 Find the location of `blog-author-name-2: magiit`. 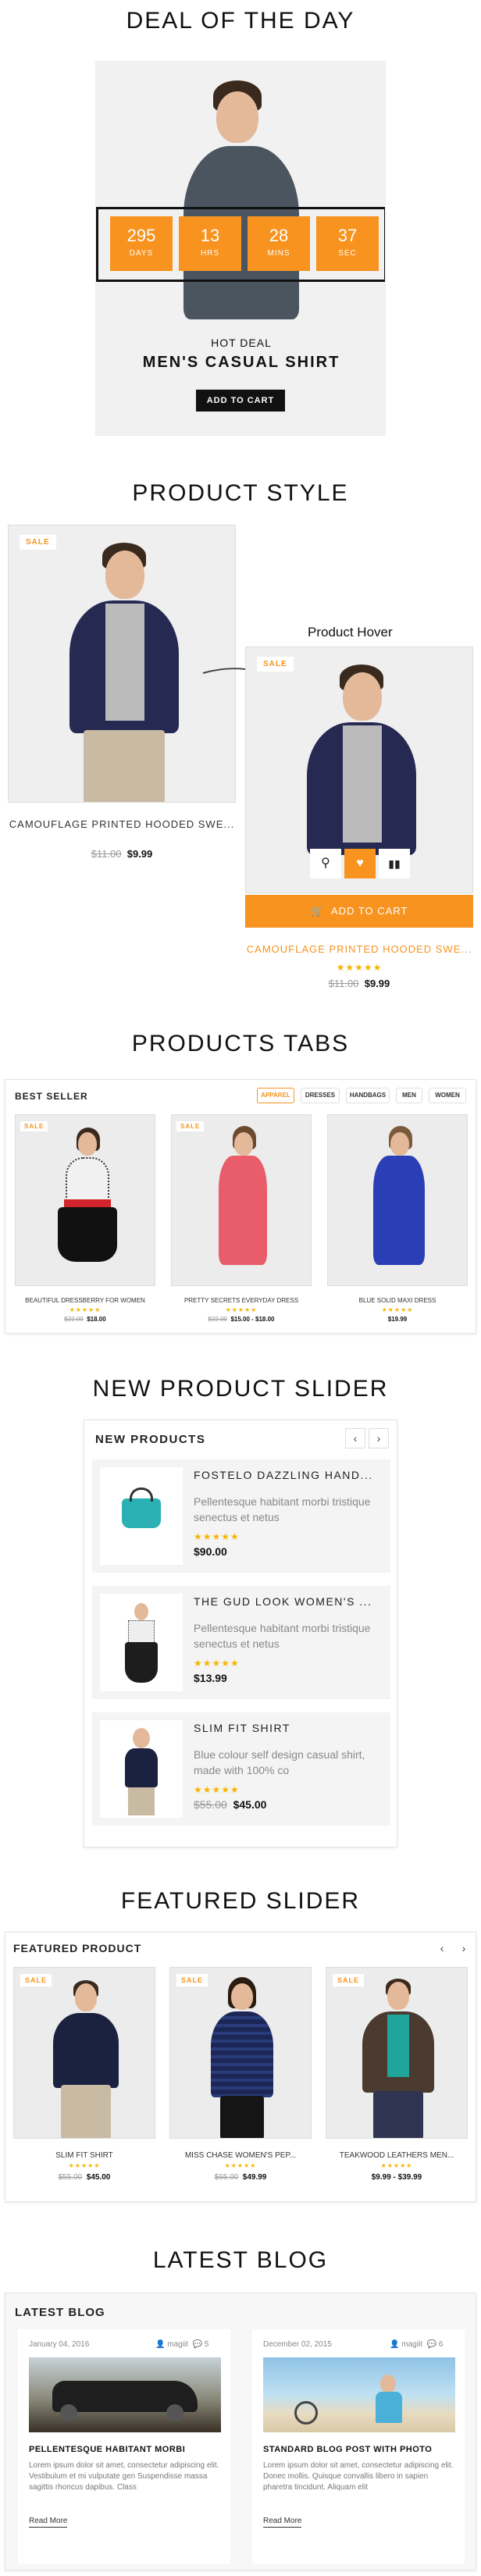

blog-author-name-2: magiit is located at coordinates (411, 2344).